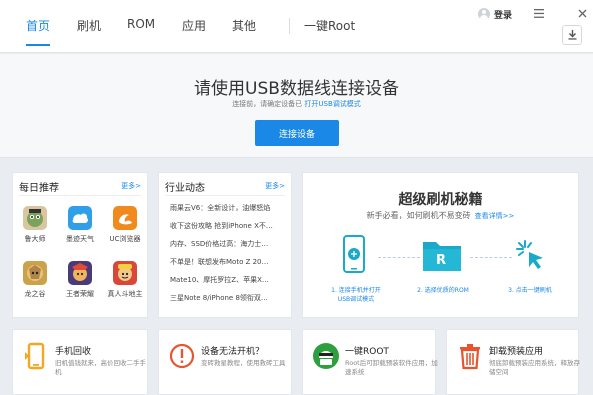  Describe the element at coordinates (38, 25) in the screenshot. I see `tab-home: 首页` at that location.